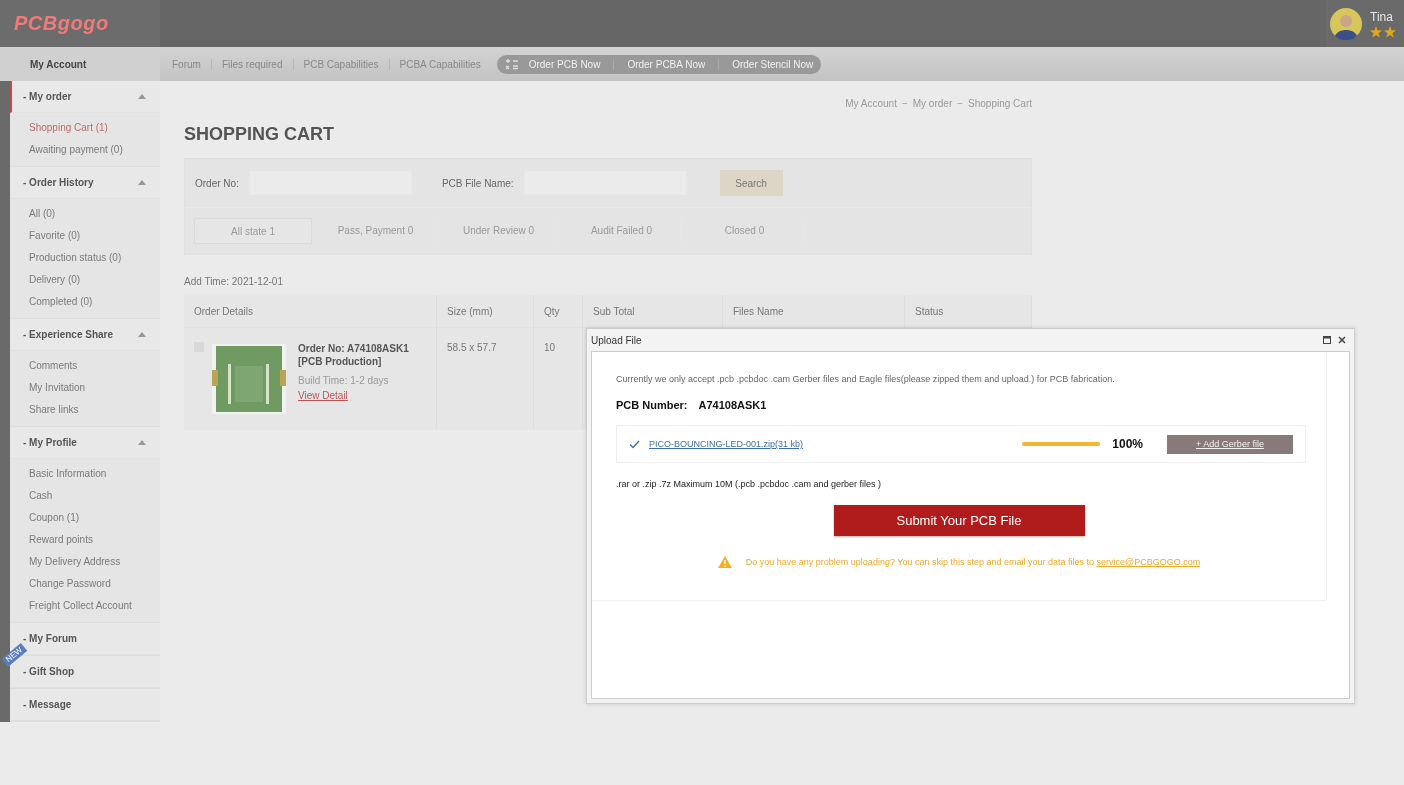 The width and height of the screenshot is (1404, 785). I want to click on search-button: Search, so click(751, 183).